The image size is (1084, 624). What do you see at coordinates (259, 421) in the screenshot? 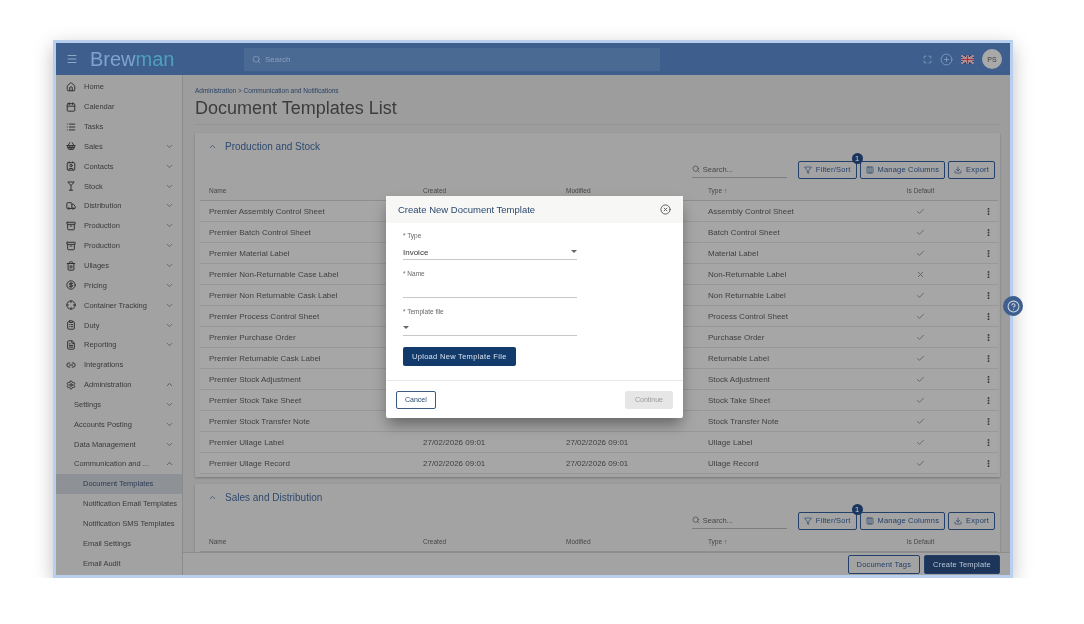
I see `table-cell: Premier Stock Transfer Note` at bounding box center [259, 421].